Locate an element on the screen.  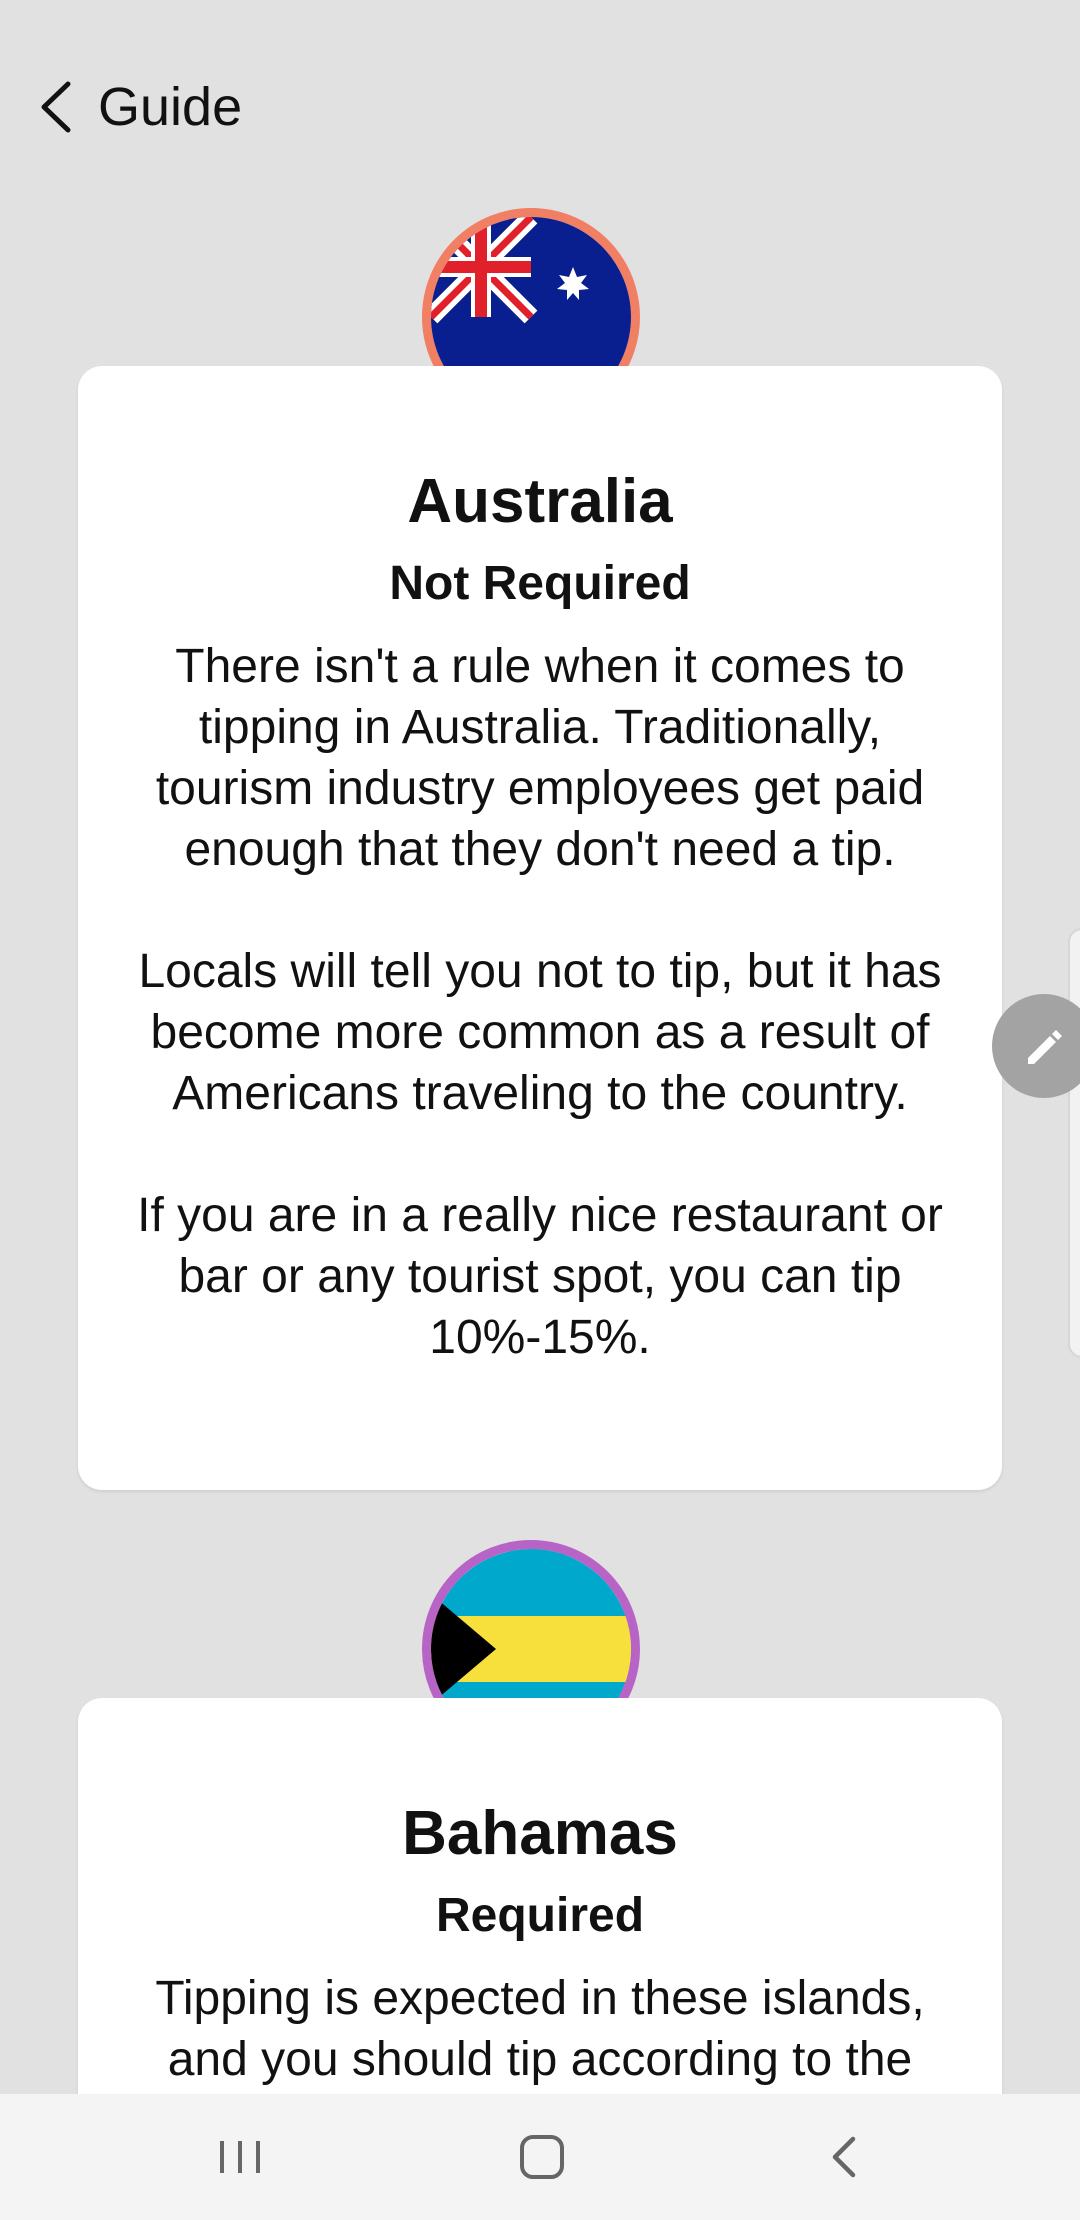
recent-apps-button is located at coordinates (240, 2157).